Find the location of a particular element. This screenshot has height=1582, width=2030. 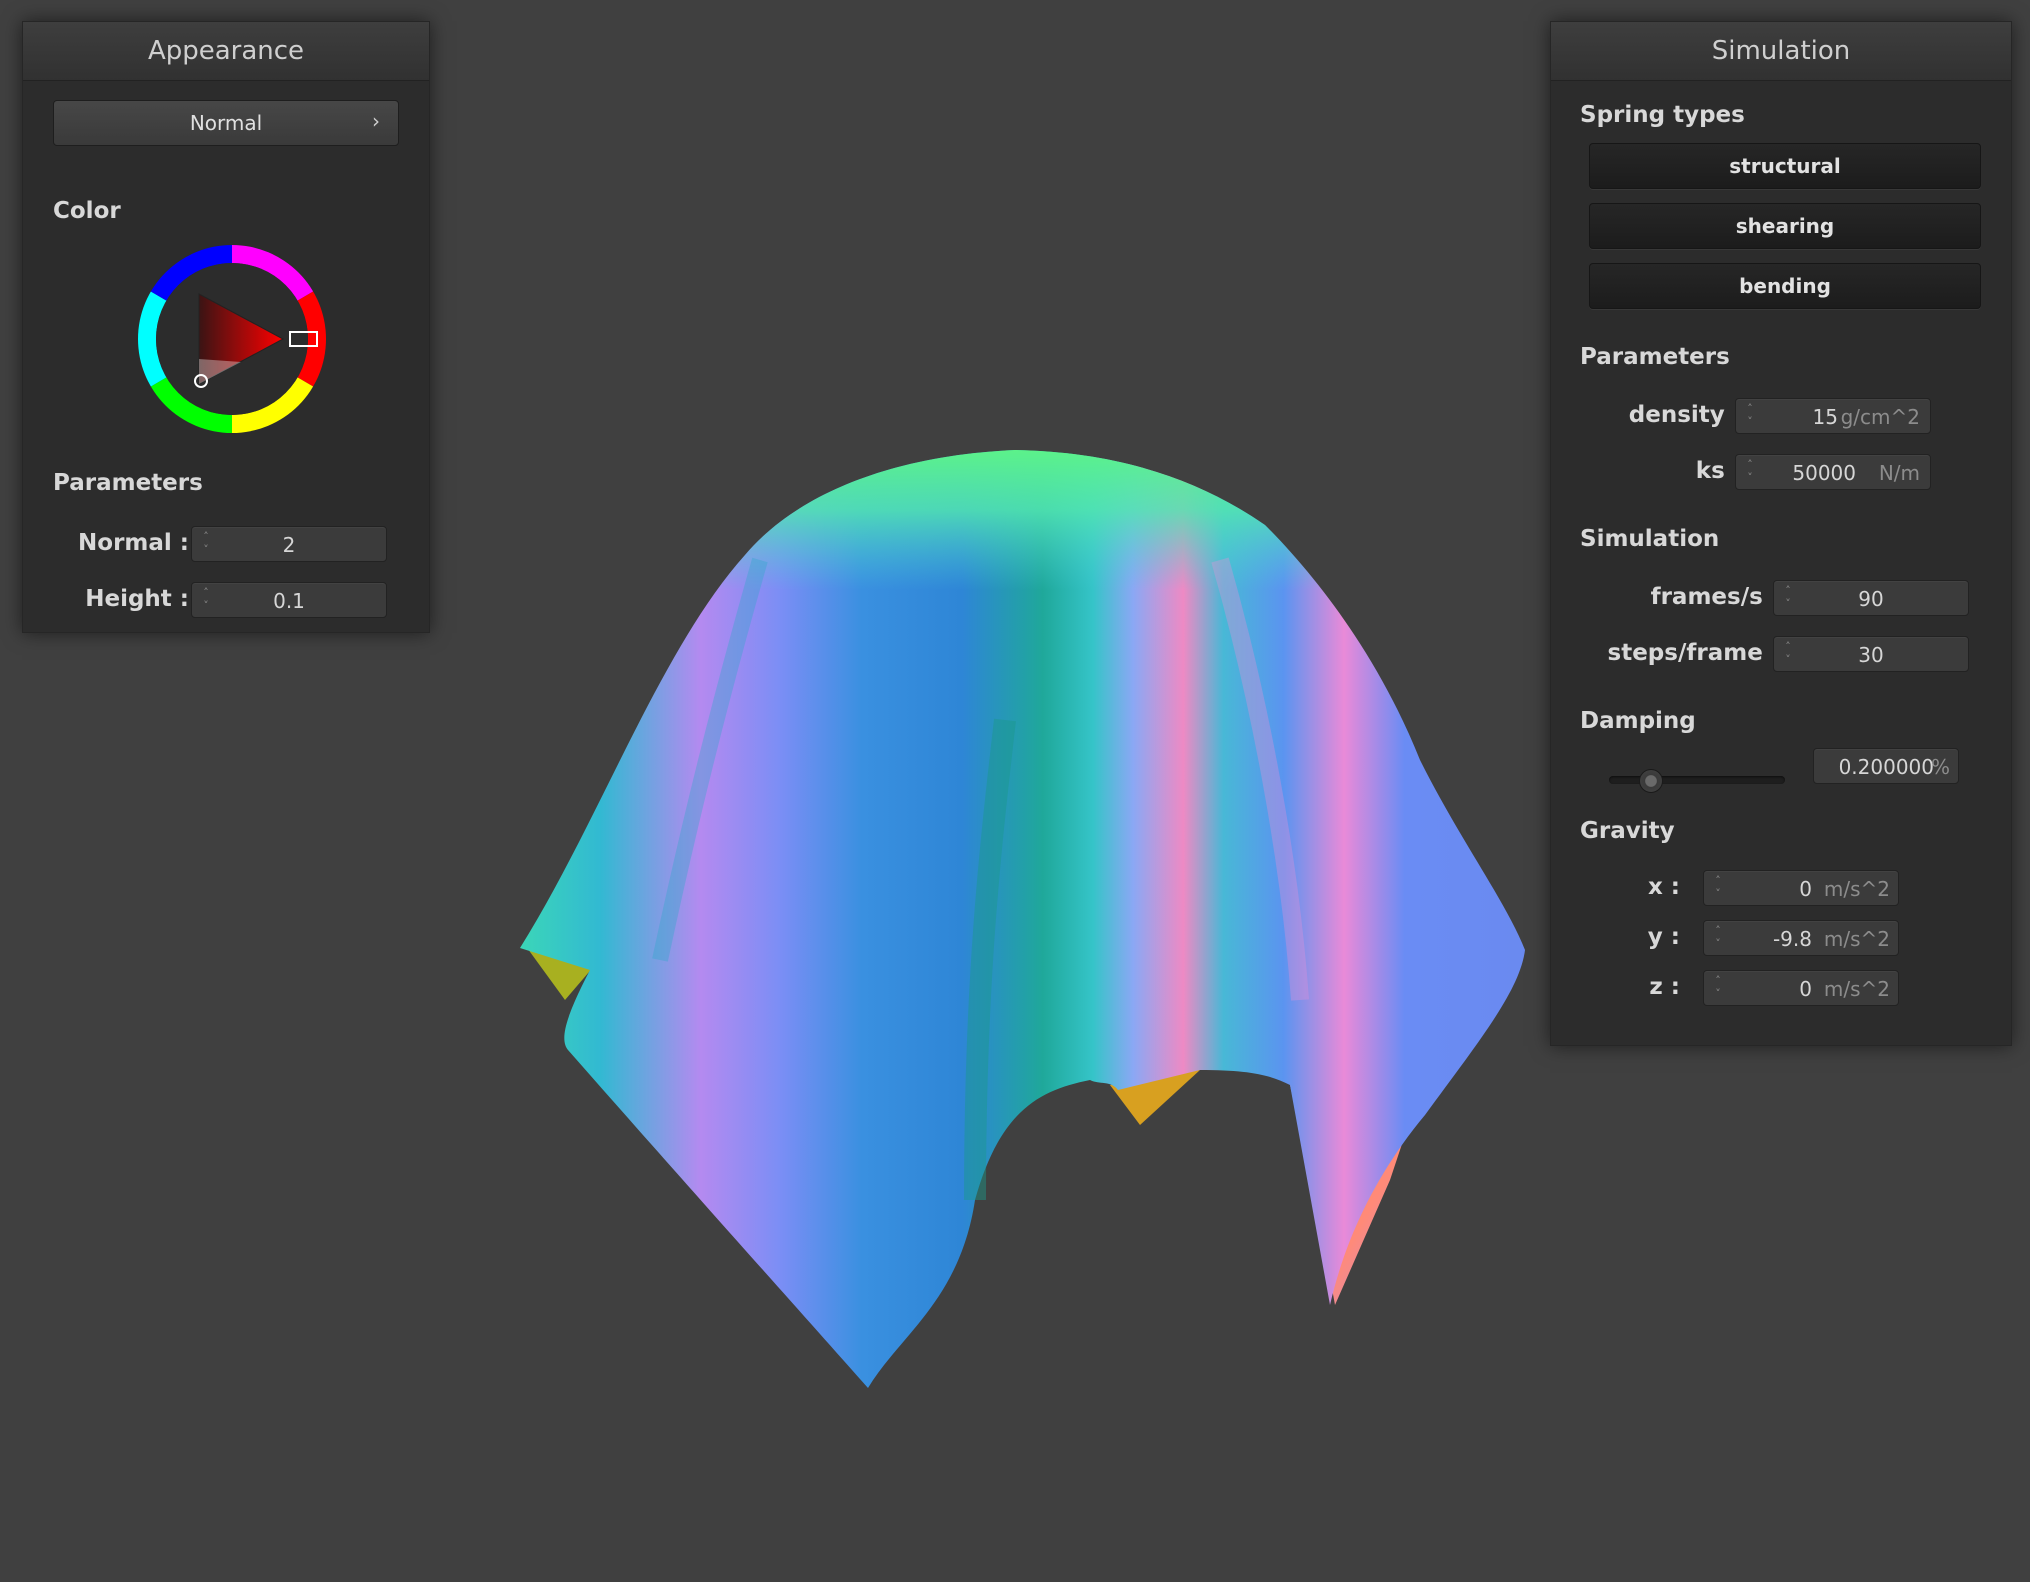

appearance-parameters-label: Parameters is located at coordinates (128, 483).